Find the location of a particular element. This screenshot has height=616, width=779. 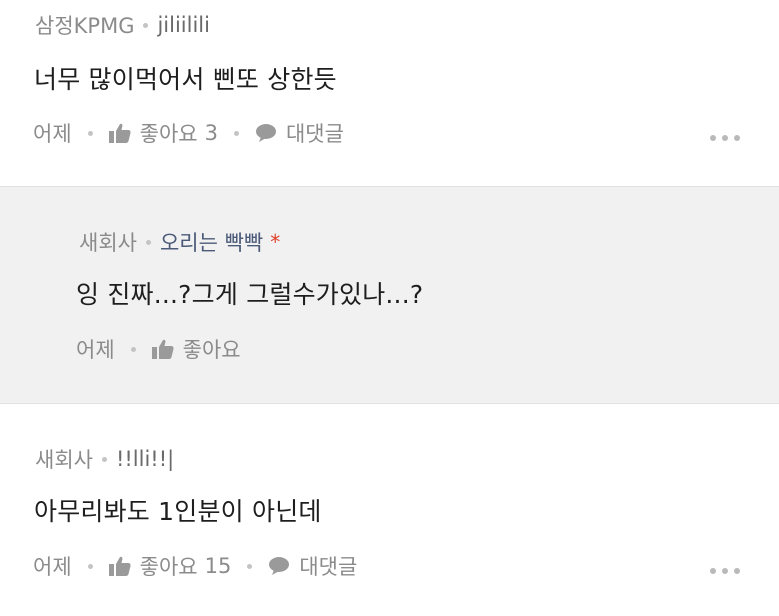

comment-meta: 새회사 !!lli!!| is located at coordinates (104, 459).